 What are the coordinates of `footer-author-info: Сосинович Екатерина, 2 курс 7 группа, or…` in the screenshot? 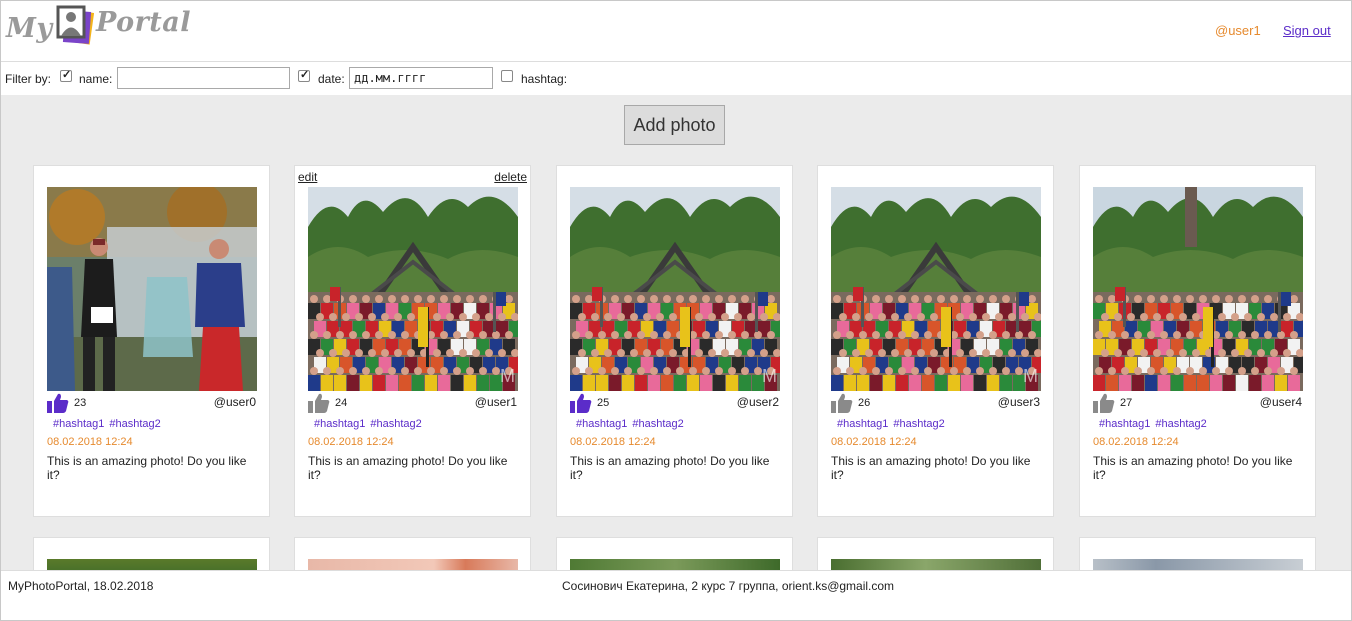 It's located at (728, 586).